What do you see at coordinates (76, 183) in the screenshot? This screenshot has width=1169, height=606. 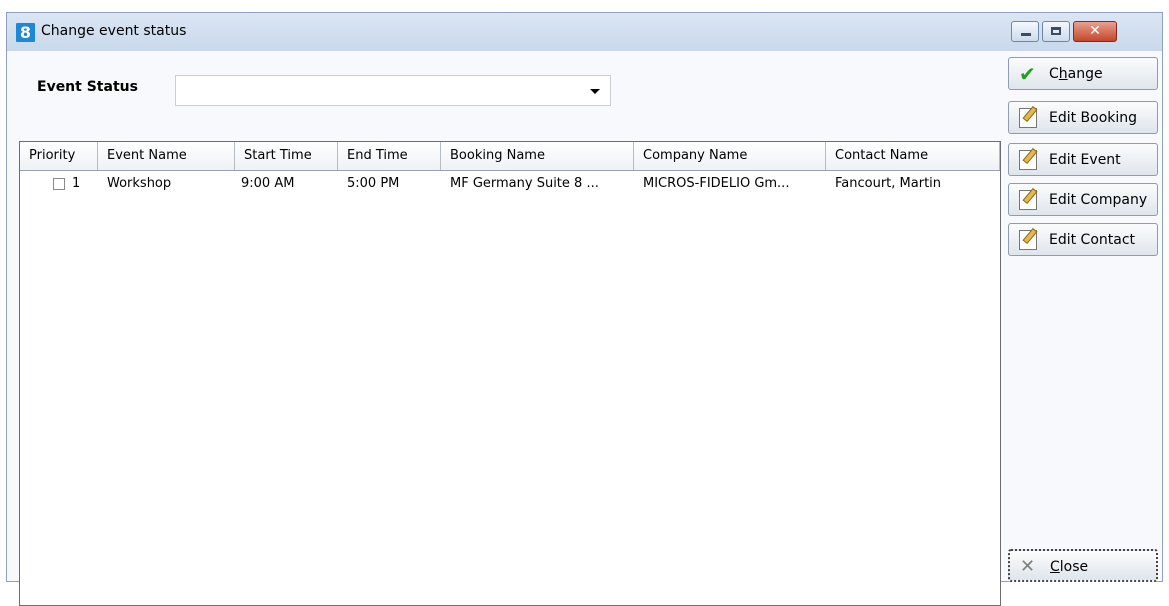 I see `row-priority: 1` at bounding box center [76, 183].